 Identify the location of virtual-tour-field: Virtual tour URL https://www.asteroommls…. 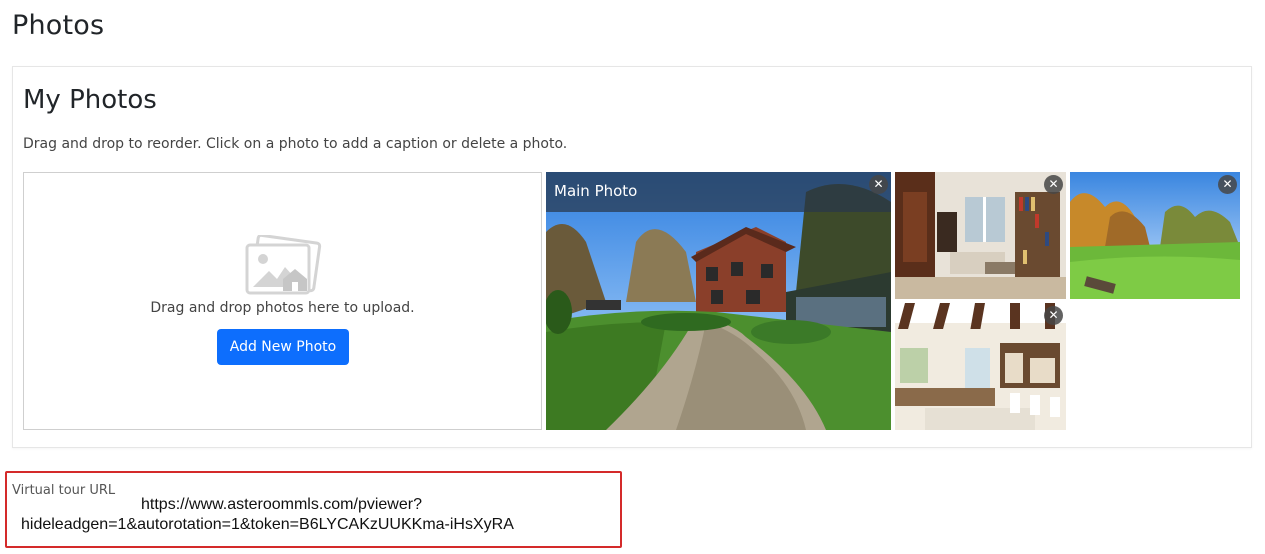
(313, 509).